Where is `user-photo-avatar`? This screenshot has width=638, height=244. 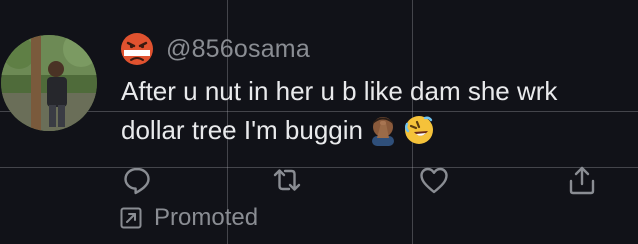 user-photo-avatar is located at coordinates (49, 83).